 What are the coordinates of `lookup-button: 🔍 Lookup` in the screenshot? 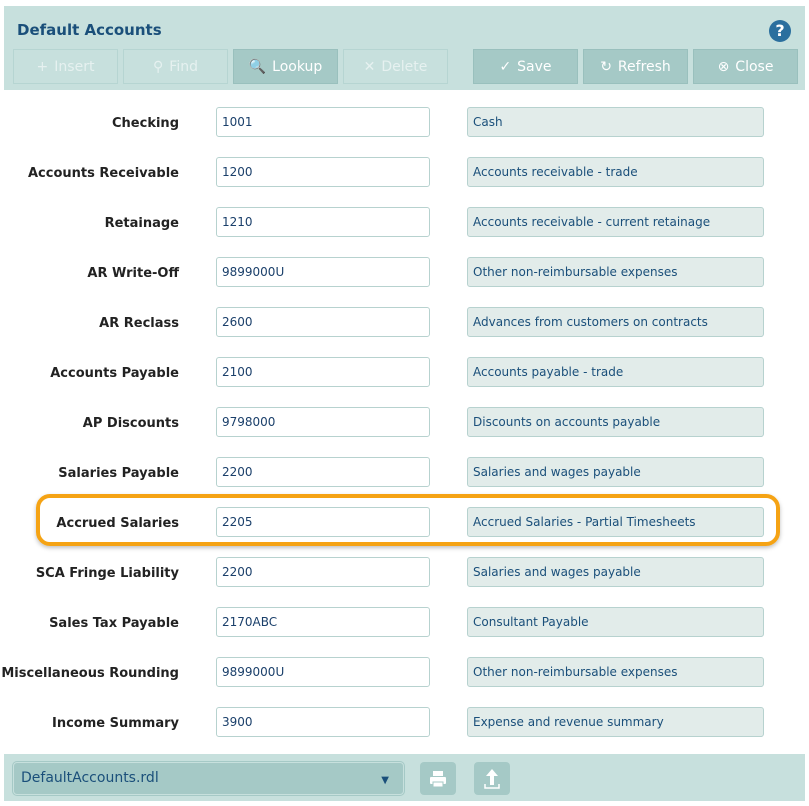 It's located at (285, 66).